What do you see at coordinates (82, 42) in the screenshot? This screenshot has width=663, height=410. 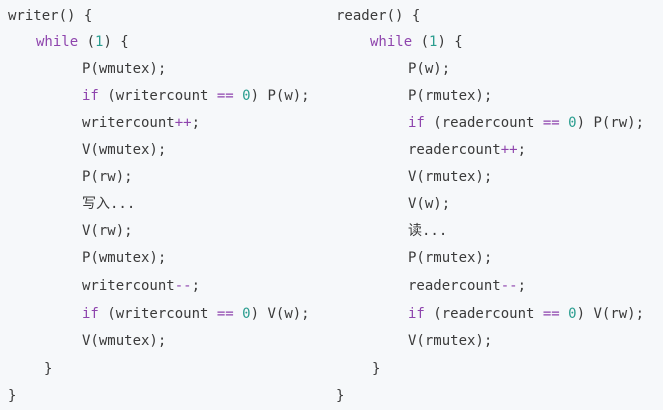 I see `writer-line-2: while (1) {` at bounding box center [82, 42].